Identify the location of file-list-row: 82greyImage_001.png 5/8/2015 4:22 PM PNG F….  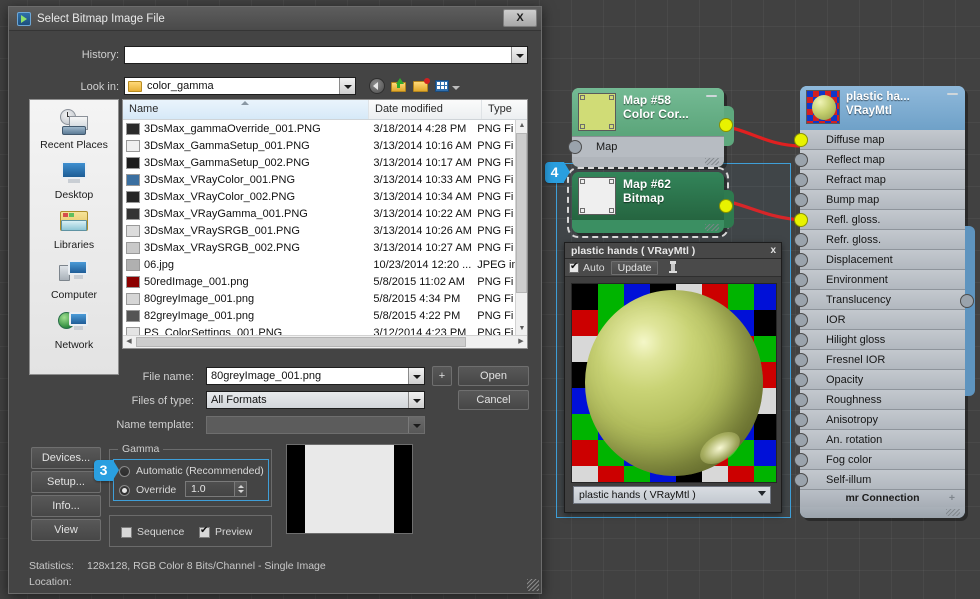
(319, 315).